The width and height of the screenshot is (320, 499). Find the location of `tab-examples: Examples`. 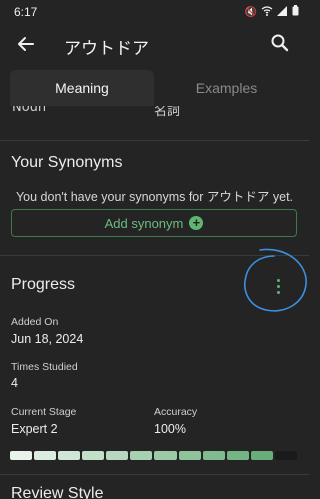

tab-examples: Examples is located at coordinates (226, 88).